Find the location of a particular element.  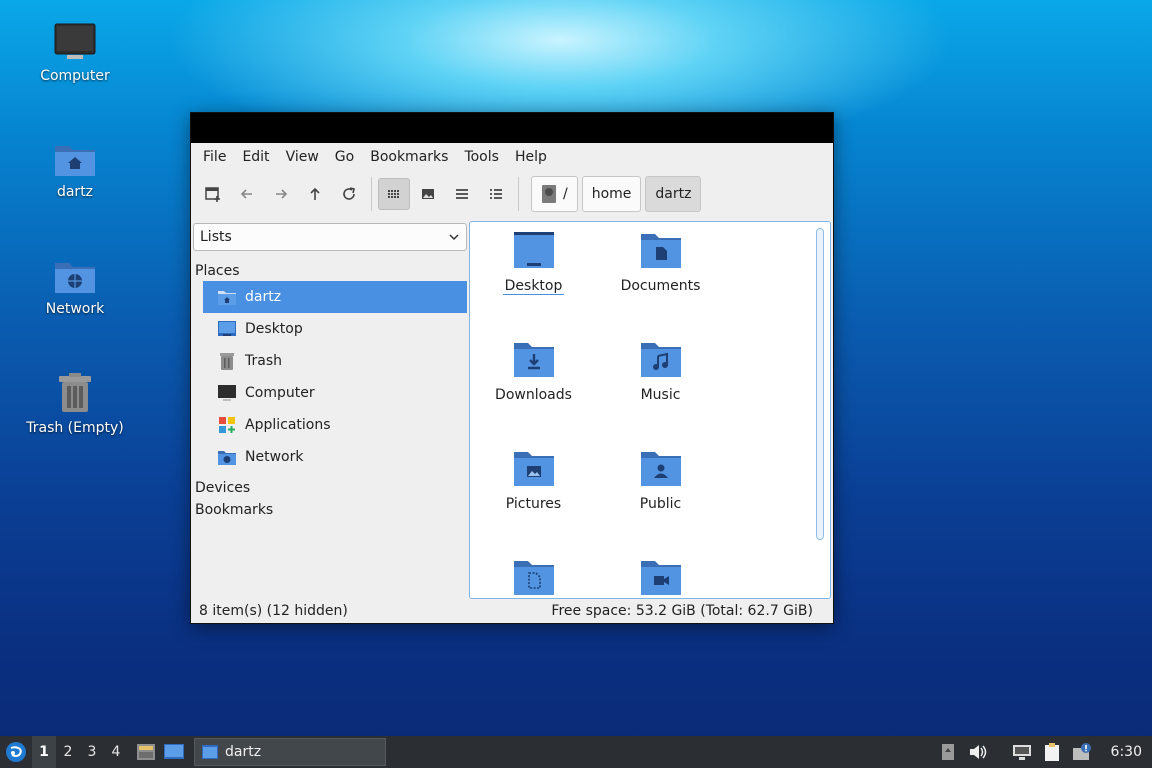

icon-view-button is located at coordinates (394, 194).